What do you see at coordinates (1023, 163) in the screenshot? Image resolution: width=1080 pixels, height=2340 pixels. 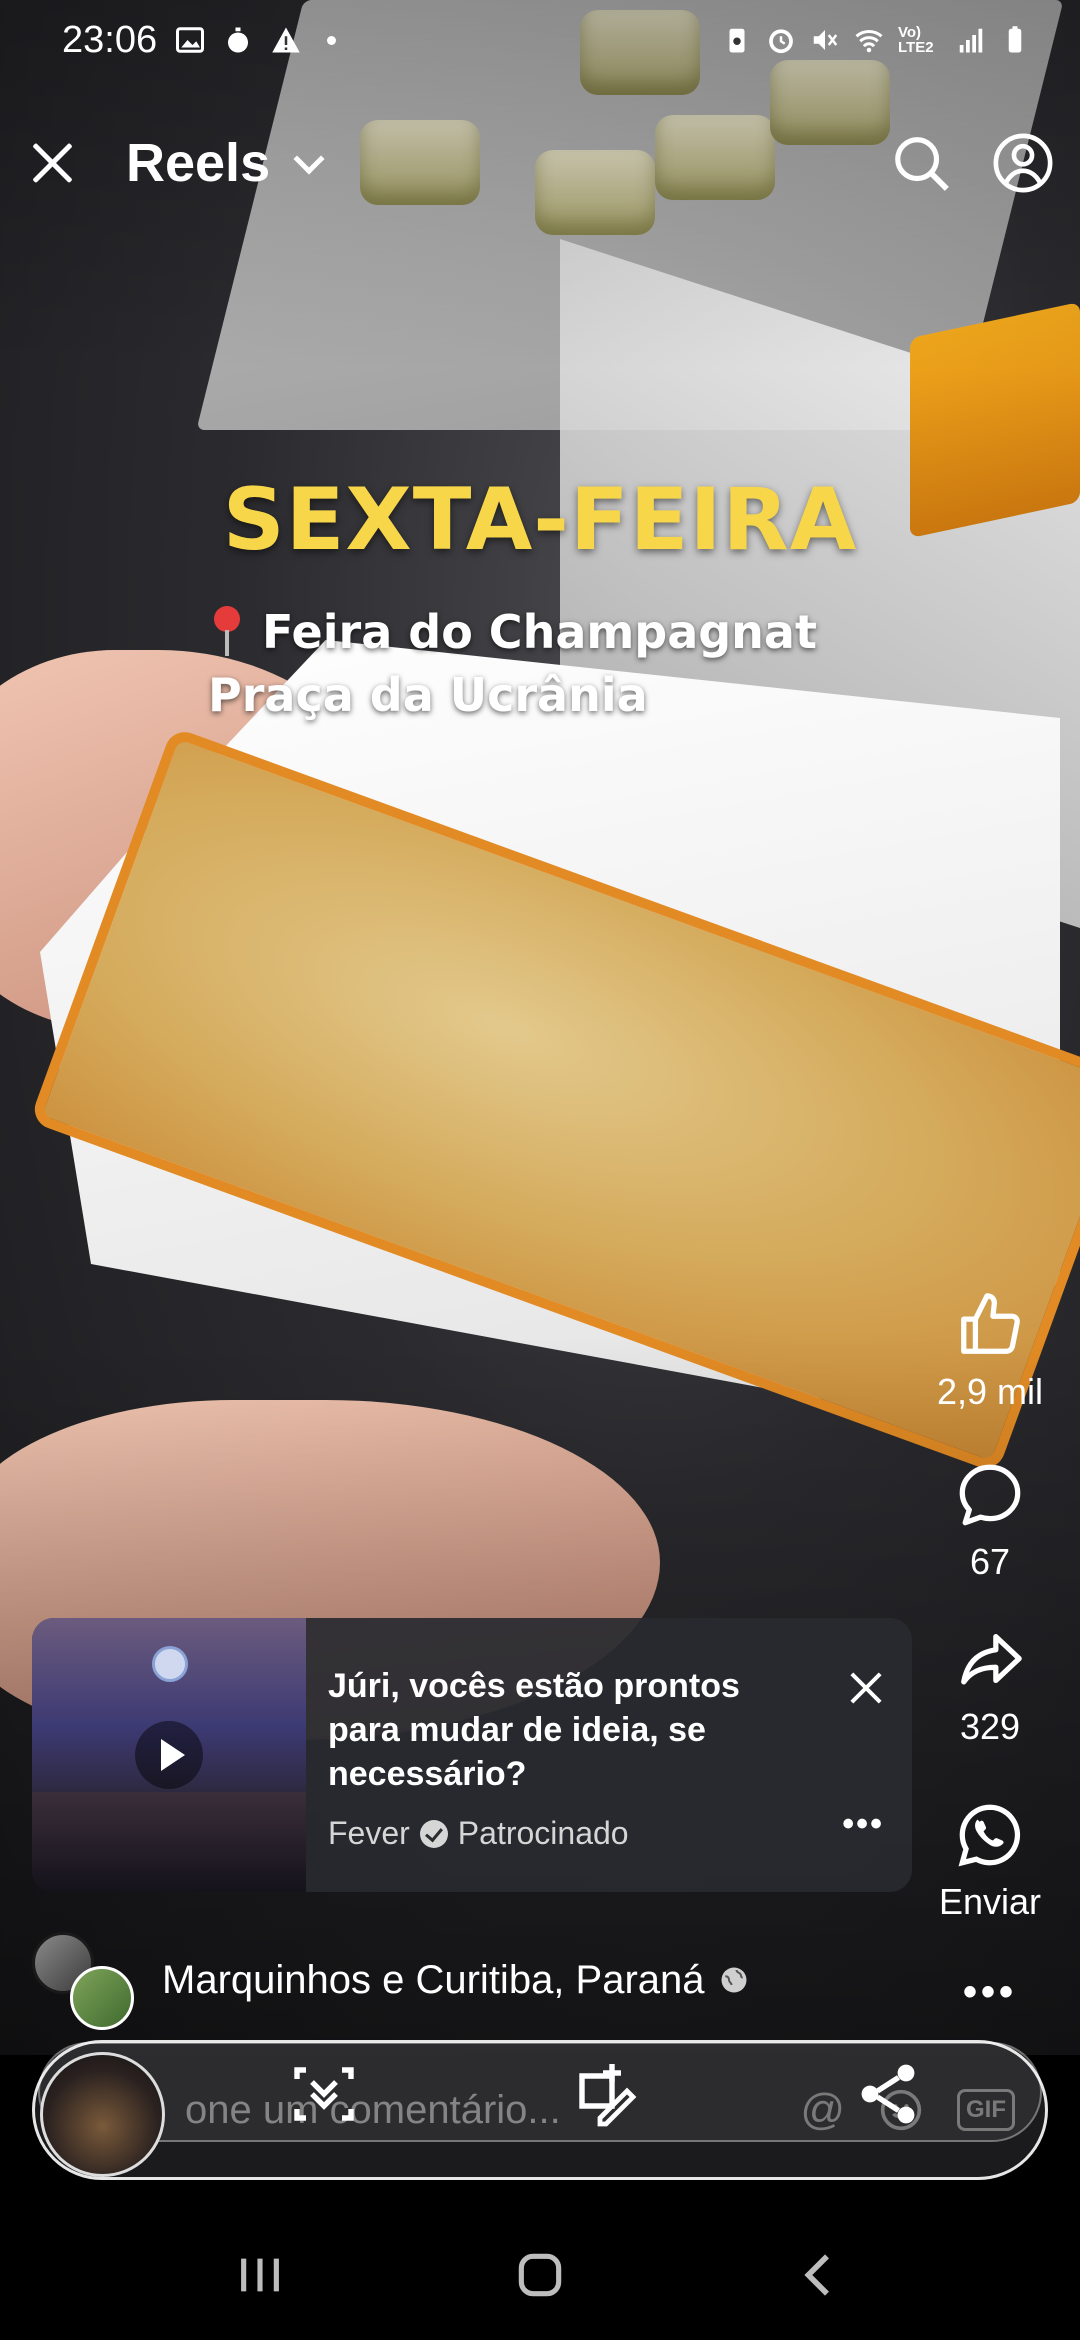 I see `profile-icon` at bounding box center [1023, 163].